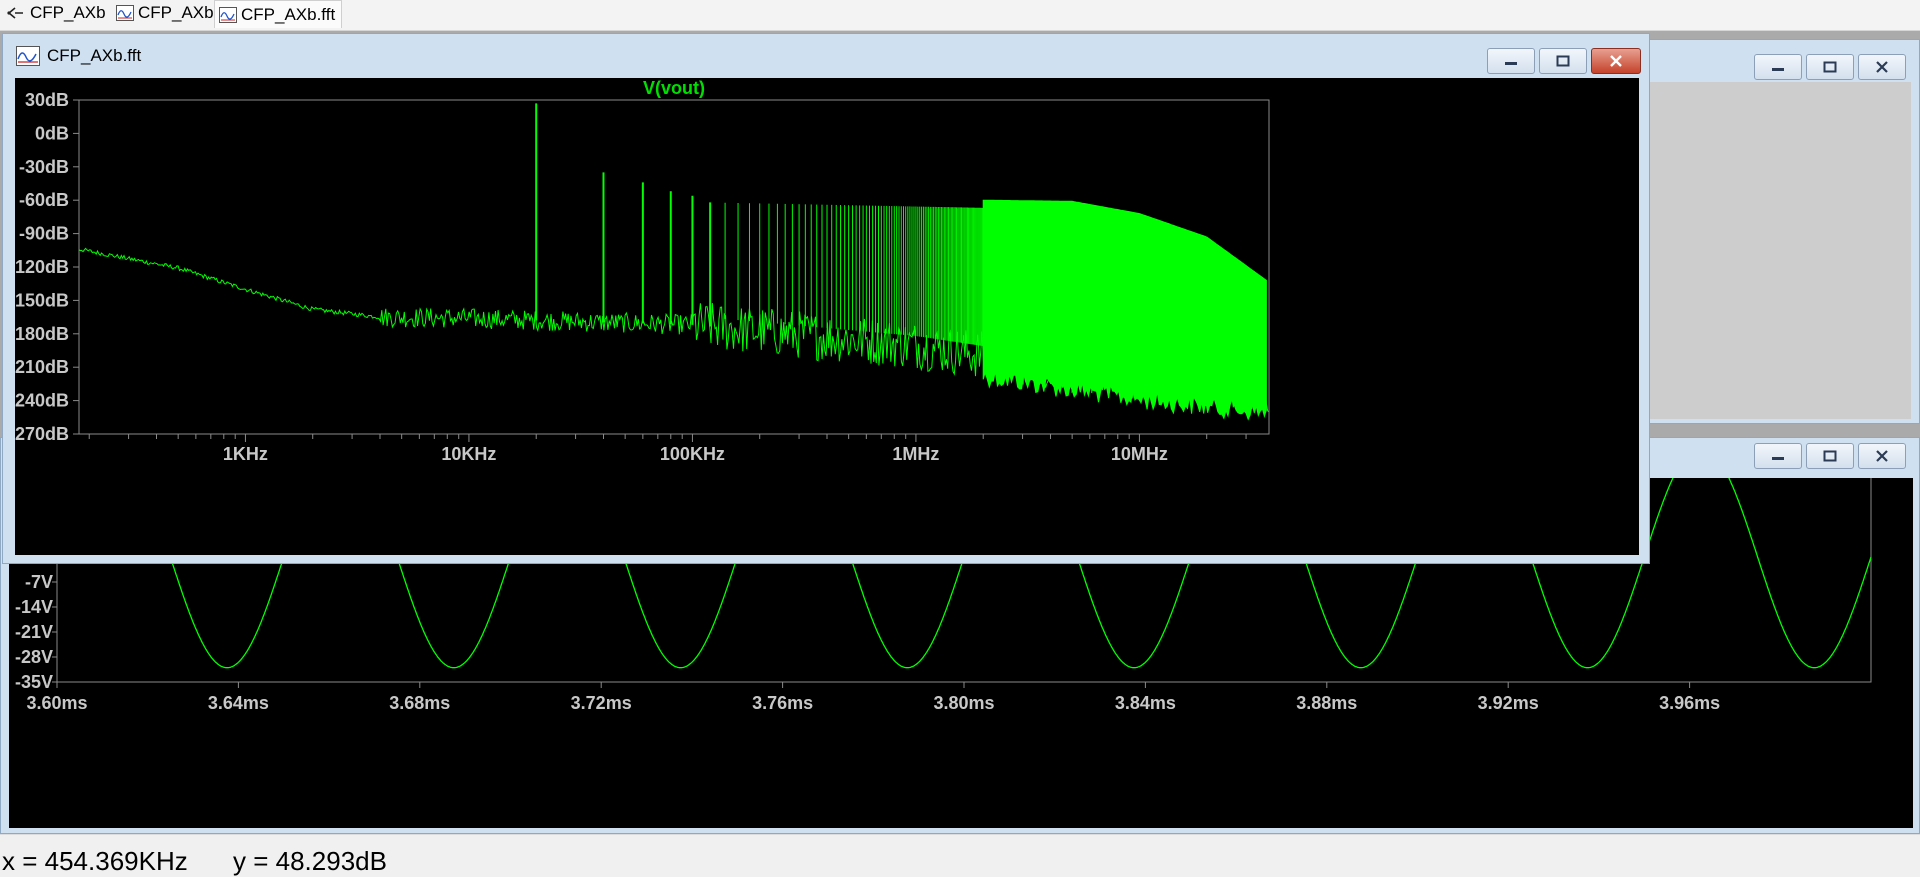 This screenshot has width=1920, height=877. What do you see at coordinates (245, 454) in the screenshot?
I see `x-tick-label: 1KHz` at bounding box center [245, 454].